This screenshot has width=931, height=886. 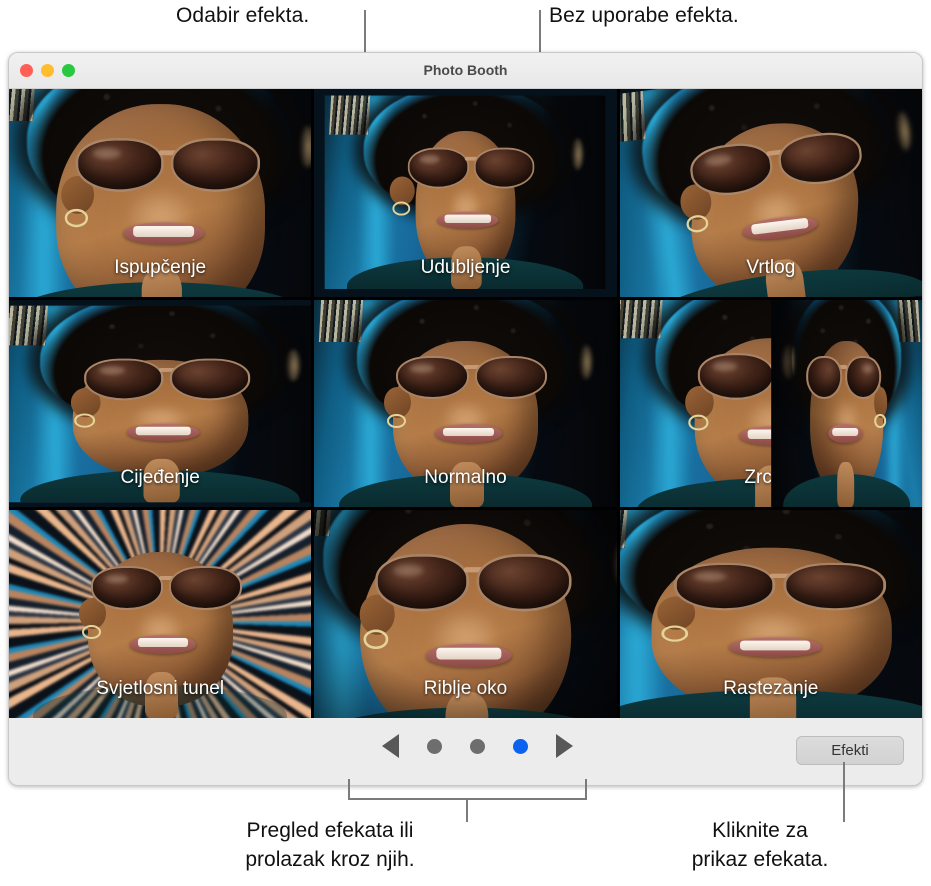 I want to click on effect-cell-stretch: Rastezanje, so click(x=770, y=614).